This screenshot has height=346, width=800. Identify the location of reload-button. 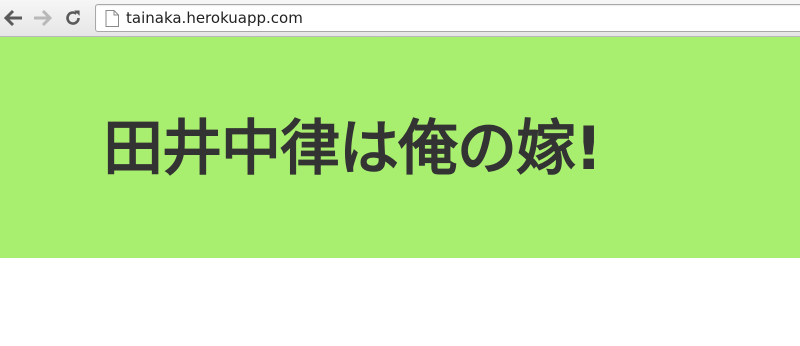
(73, 18).